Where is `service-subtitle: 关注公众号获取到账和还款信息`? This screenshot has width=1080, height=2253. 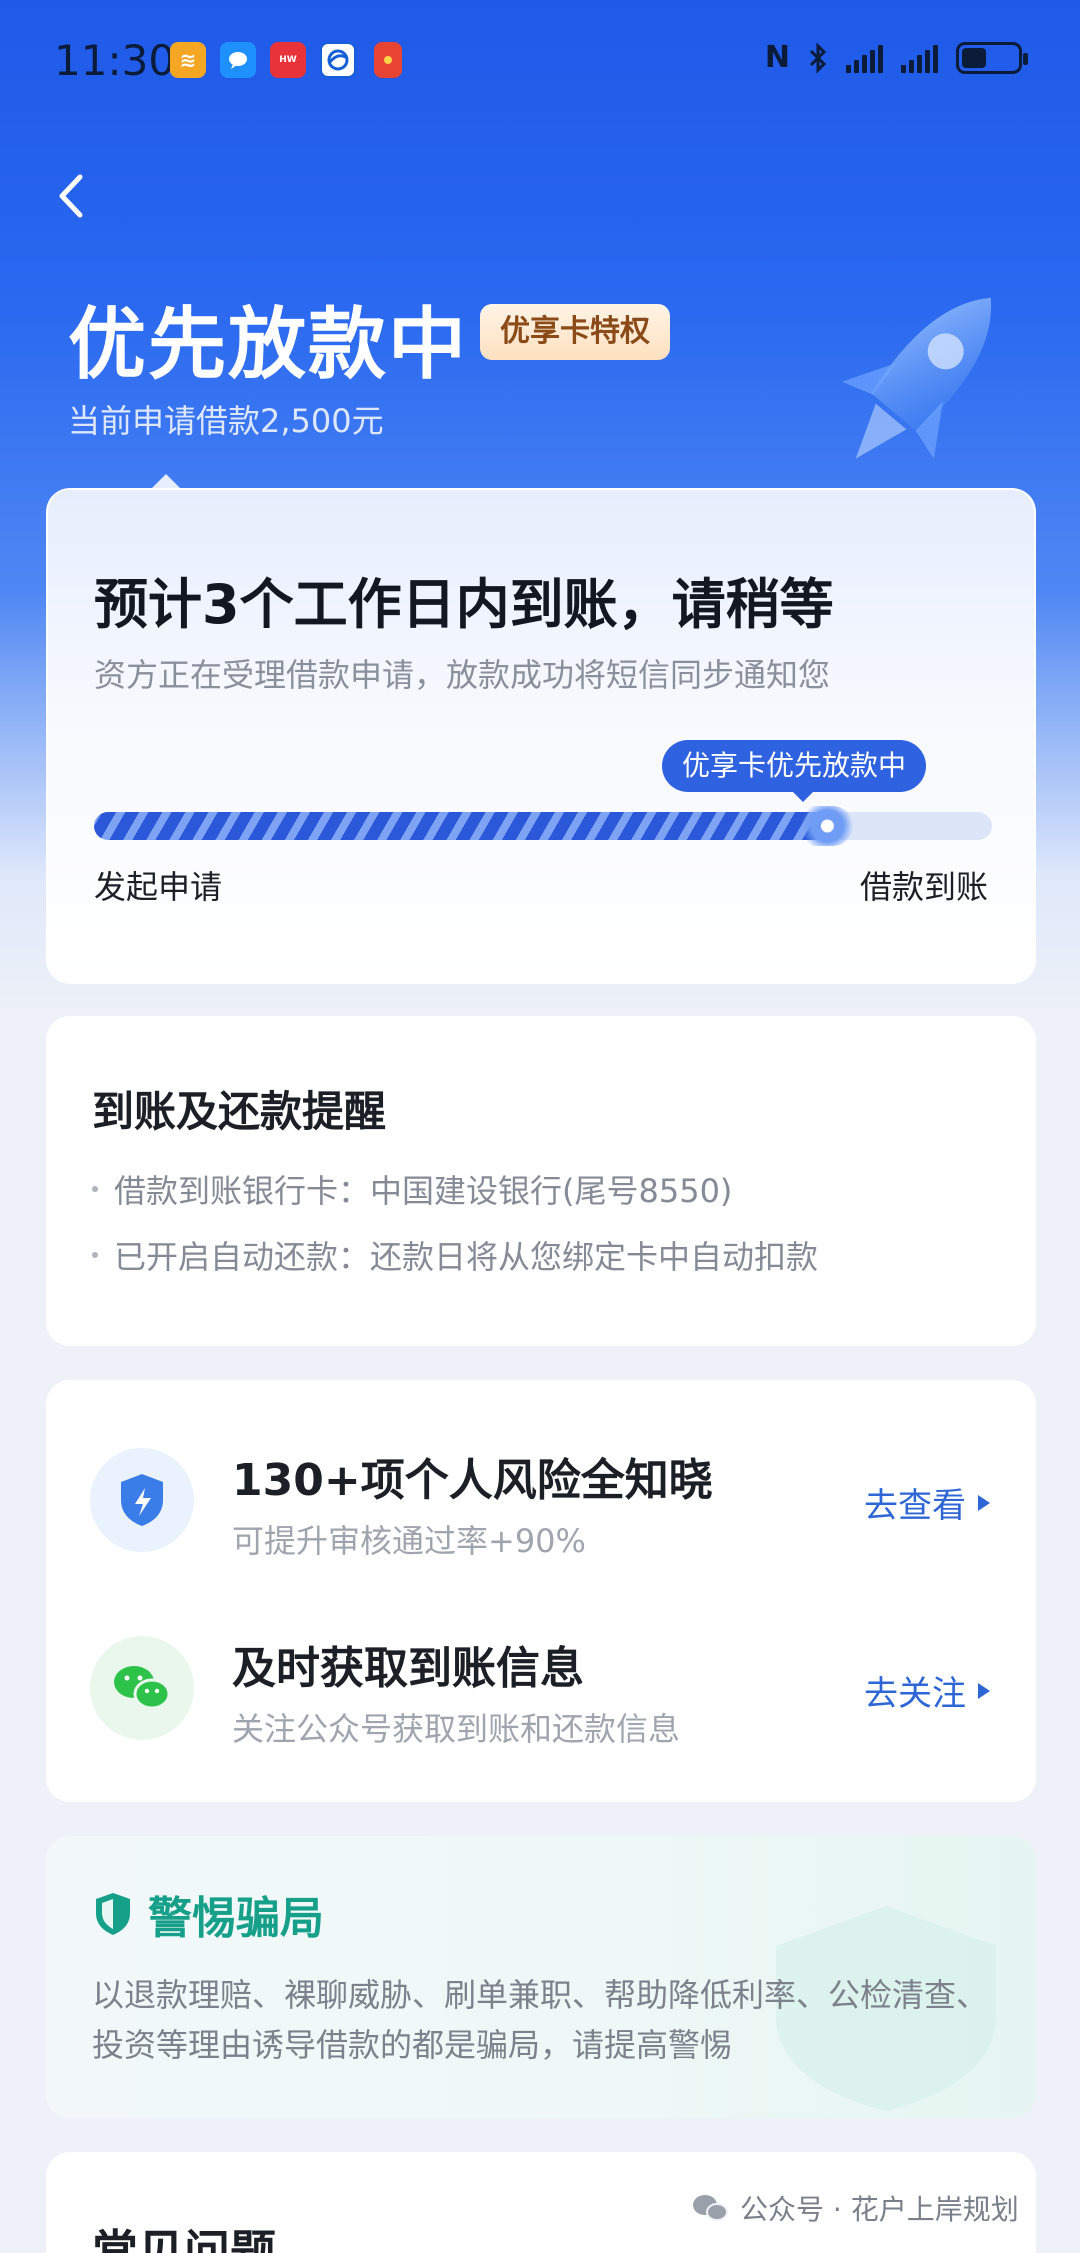 service-subtitle: 关注公众号获取到账和还款信息 is located at coordinates (456, 1729).